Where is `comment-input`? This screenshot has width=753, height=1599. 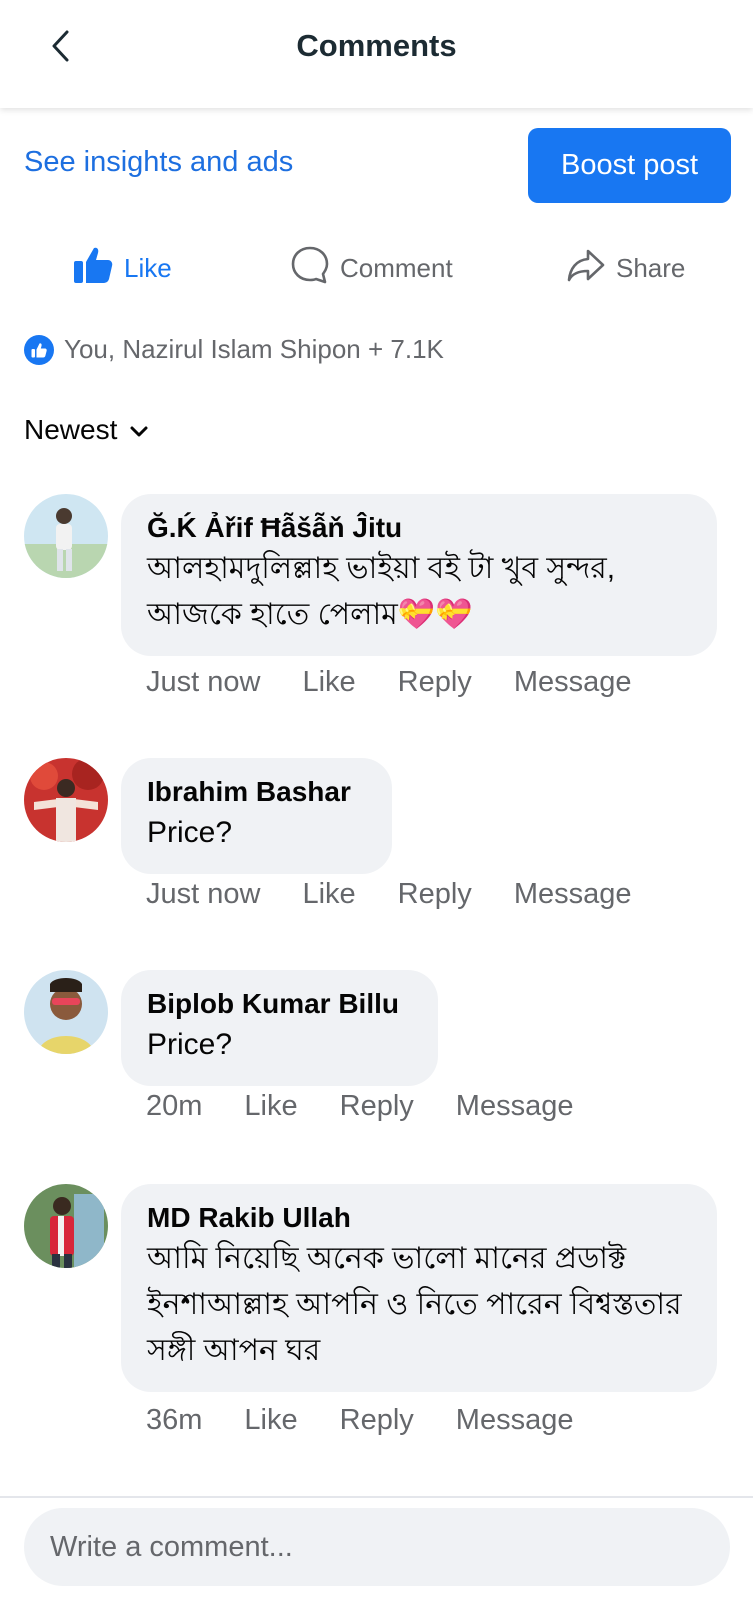 comment-input is located at coordinates (377, 1547).